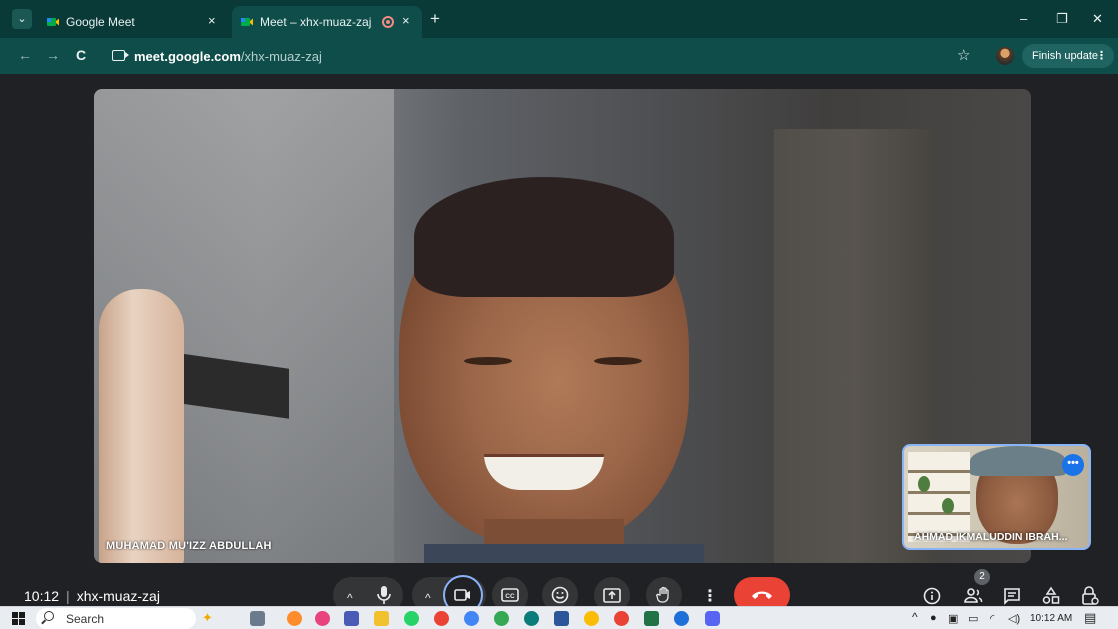 The image size is (1118, 629). I want to click on microphone-icon, so click(384, 595).